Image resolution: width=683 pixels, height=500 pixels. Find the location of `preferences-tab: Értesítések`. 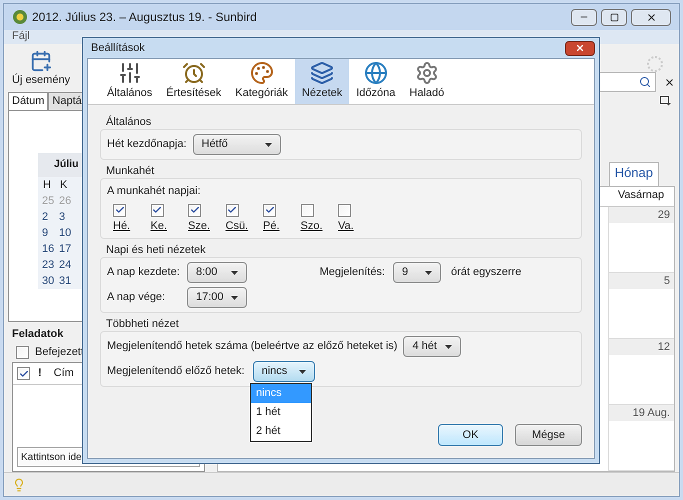

preferences-tab: Értesítések is located at coordinates (193, 81).